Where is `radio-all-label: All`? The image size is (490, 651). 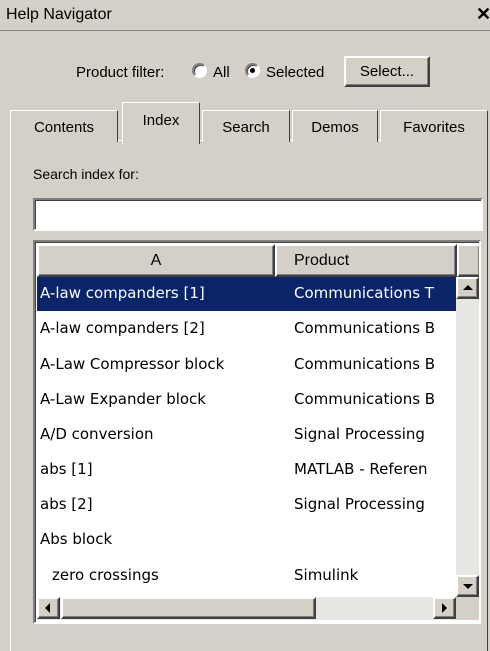
radio-all-label: All is located at coordinates (221, 72).